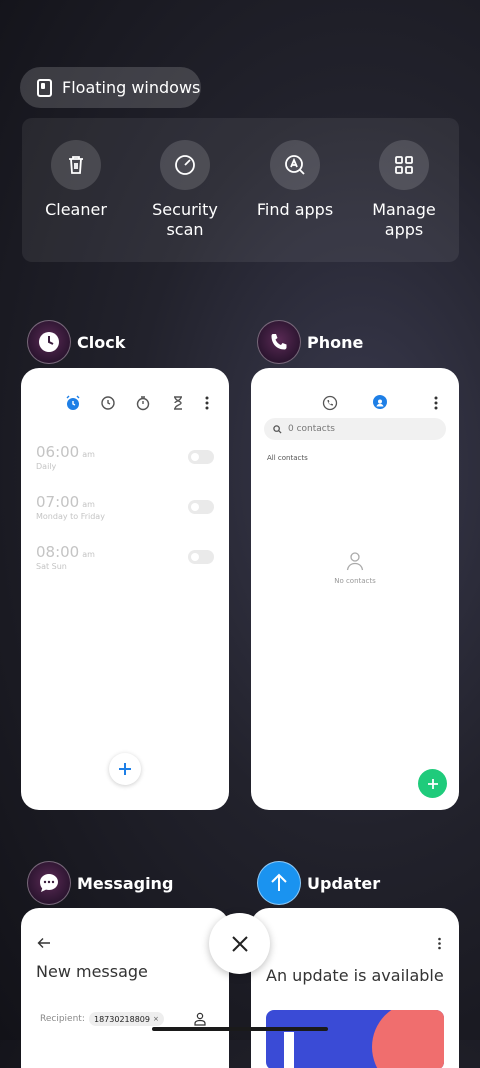 The height and width of the screenshot is (1068, 480). I want to click on security-scan-button: Security scan, so click(185, 190).